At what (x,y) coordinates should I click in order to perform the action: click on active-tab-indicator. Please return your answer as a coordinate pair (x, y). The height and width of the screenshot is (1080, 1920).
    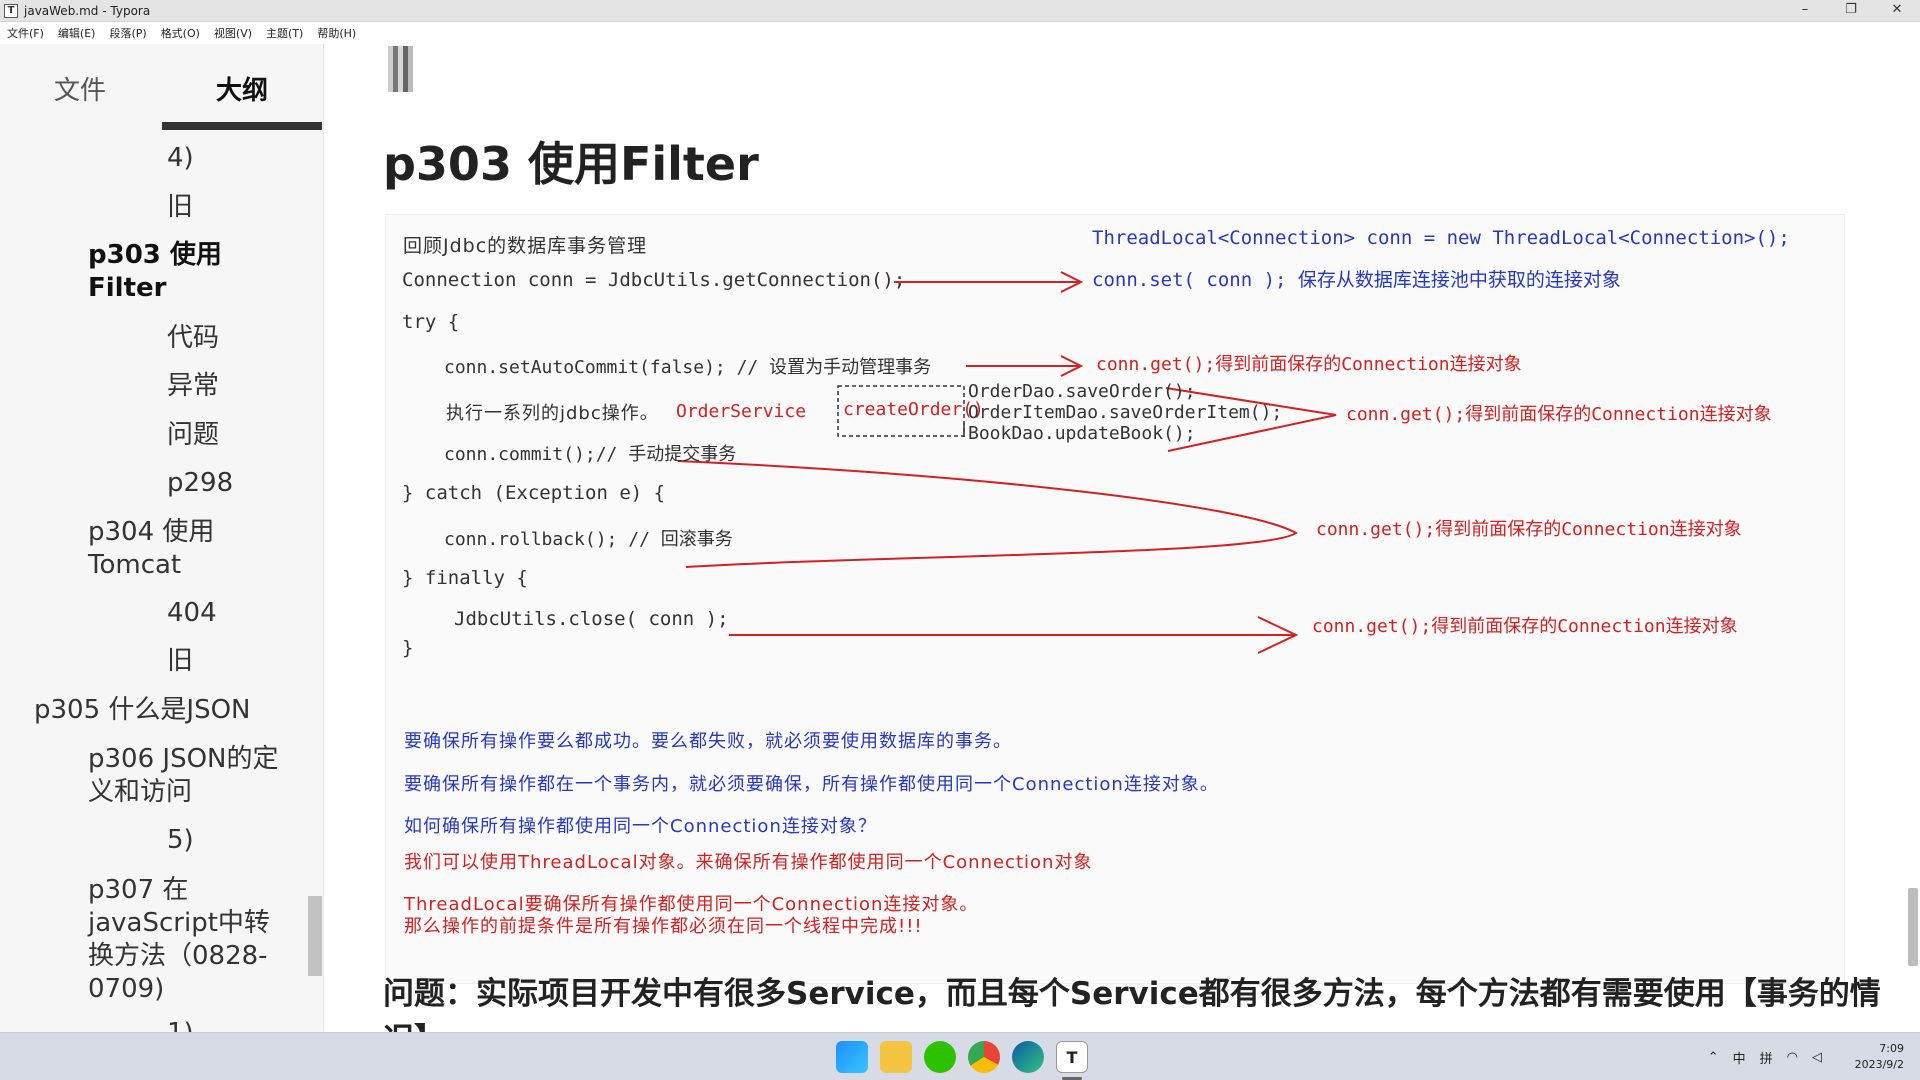
    Looking at the image, I should click on (242, 126).